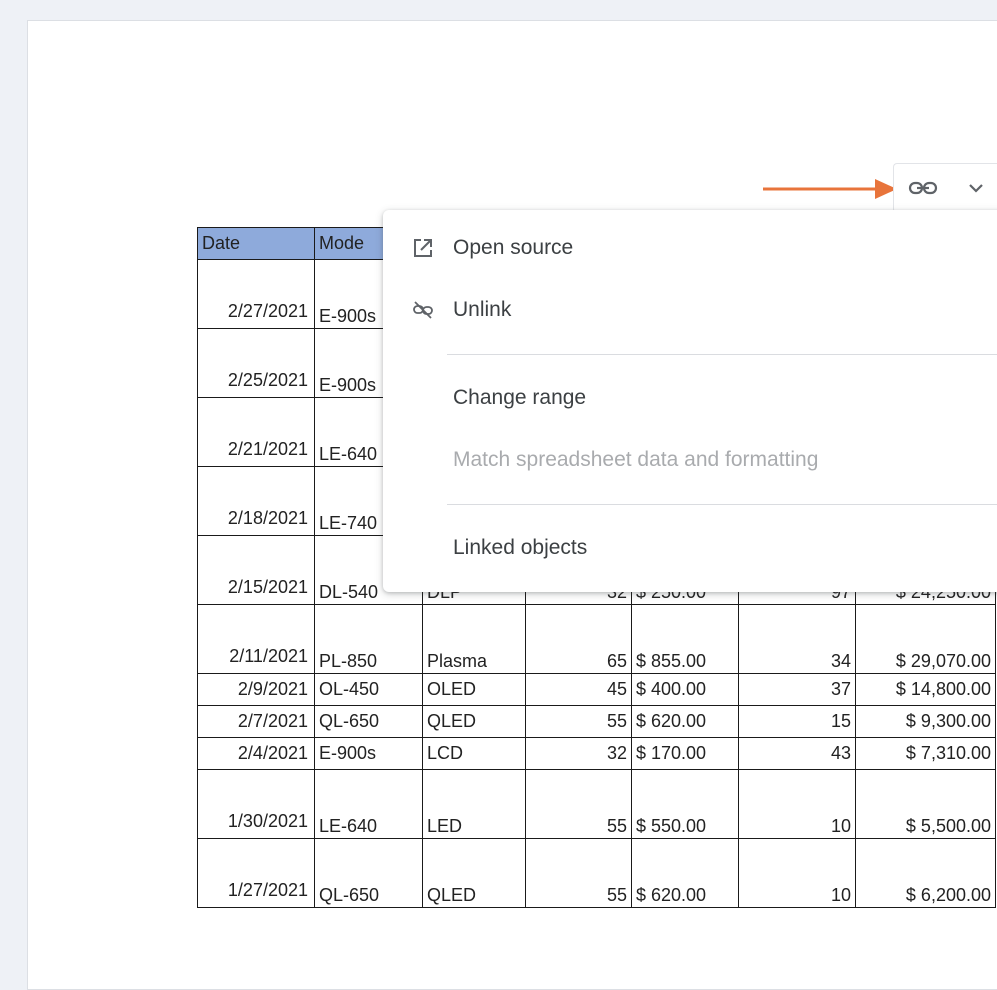 This screenshot has height=990, width=997. Describe the element at coordinates (423, 310) in the screenshot. I see `unlink-icon` at that location.